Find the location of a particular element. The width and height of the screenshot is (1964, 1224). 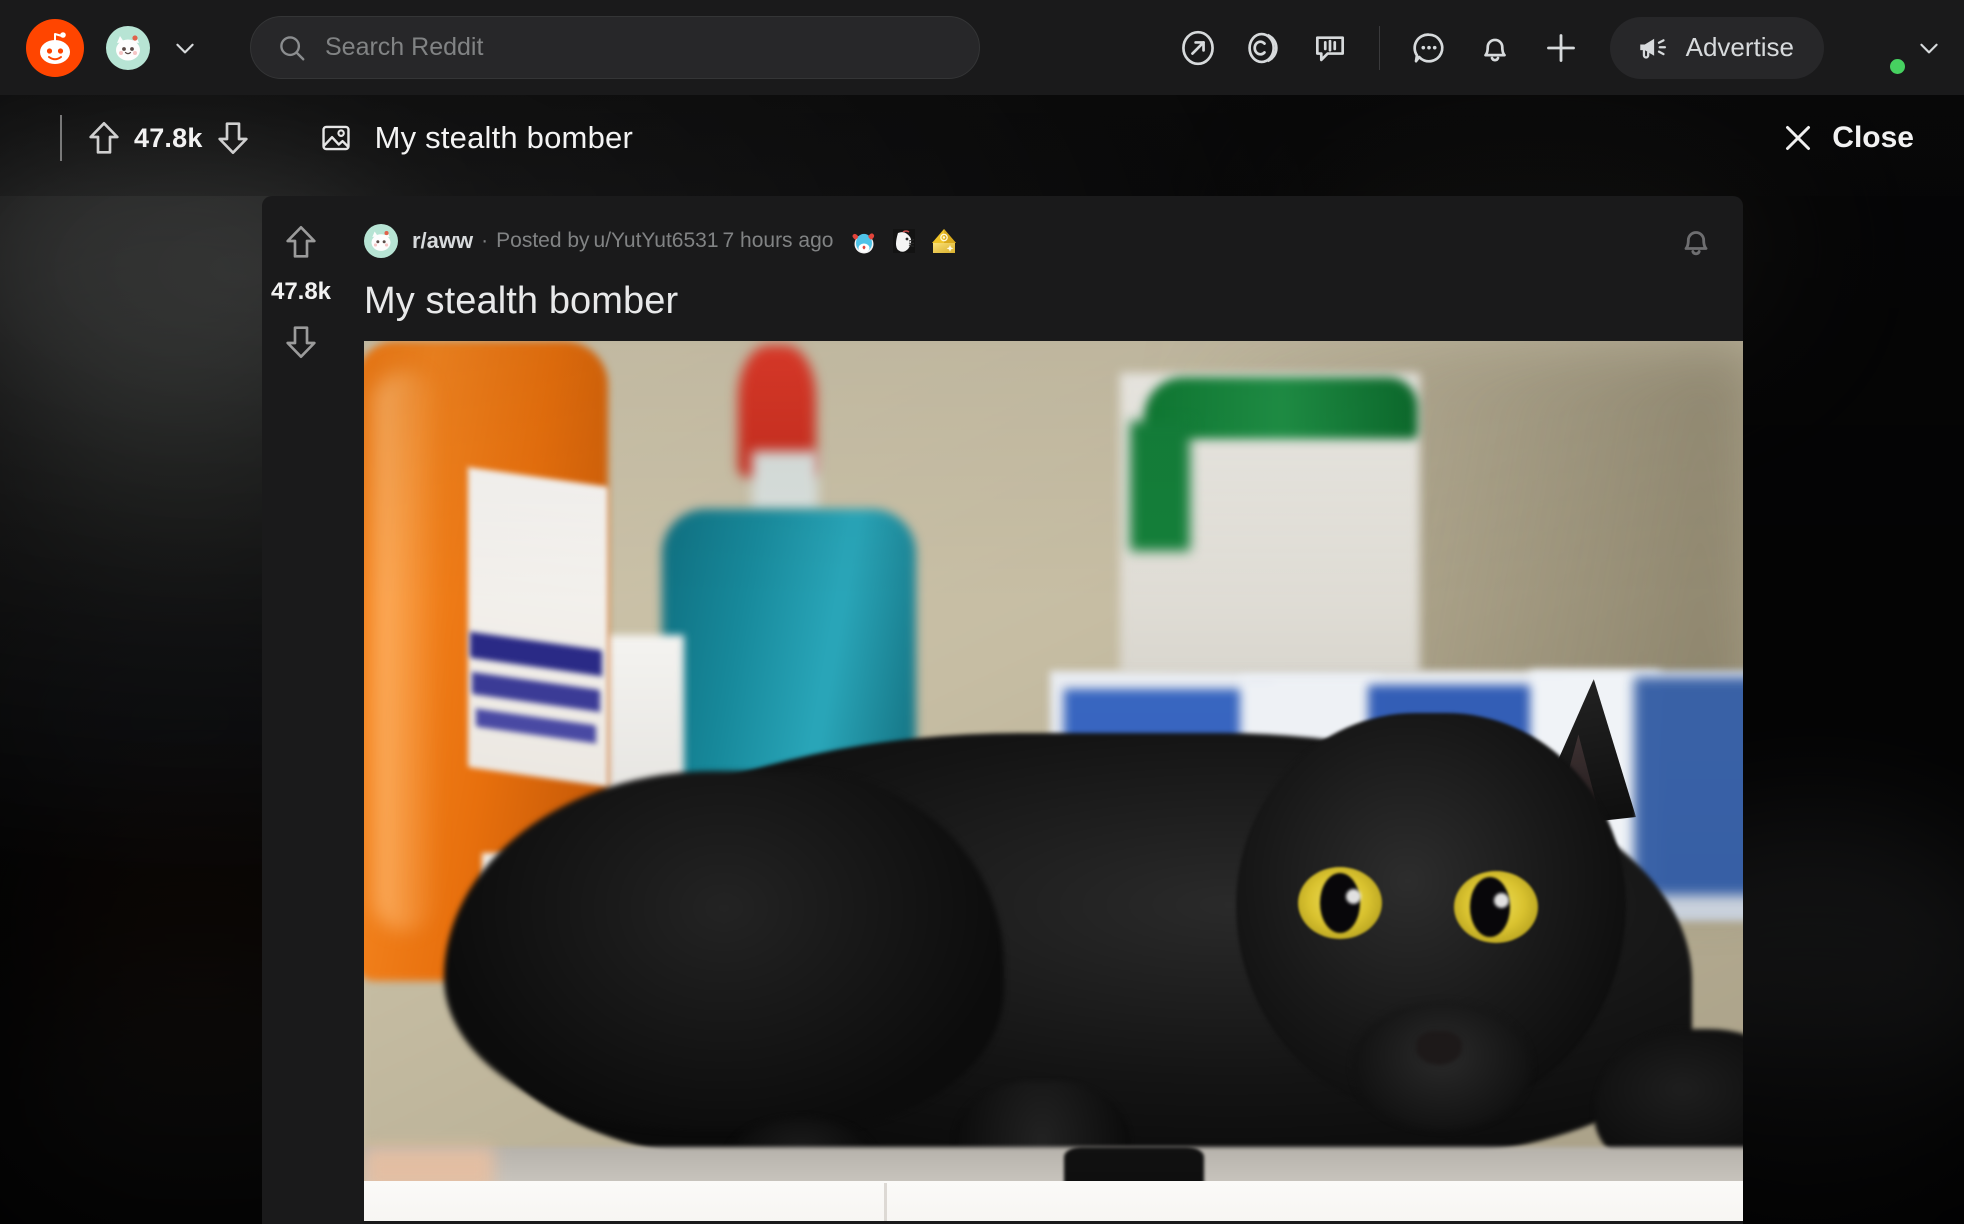

create-post-icon is located at coordinates (1561, 48).